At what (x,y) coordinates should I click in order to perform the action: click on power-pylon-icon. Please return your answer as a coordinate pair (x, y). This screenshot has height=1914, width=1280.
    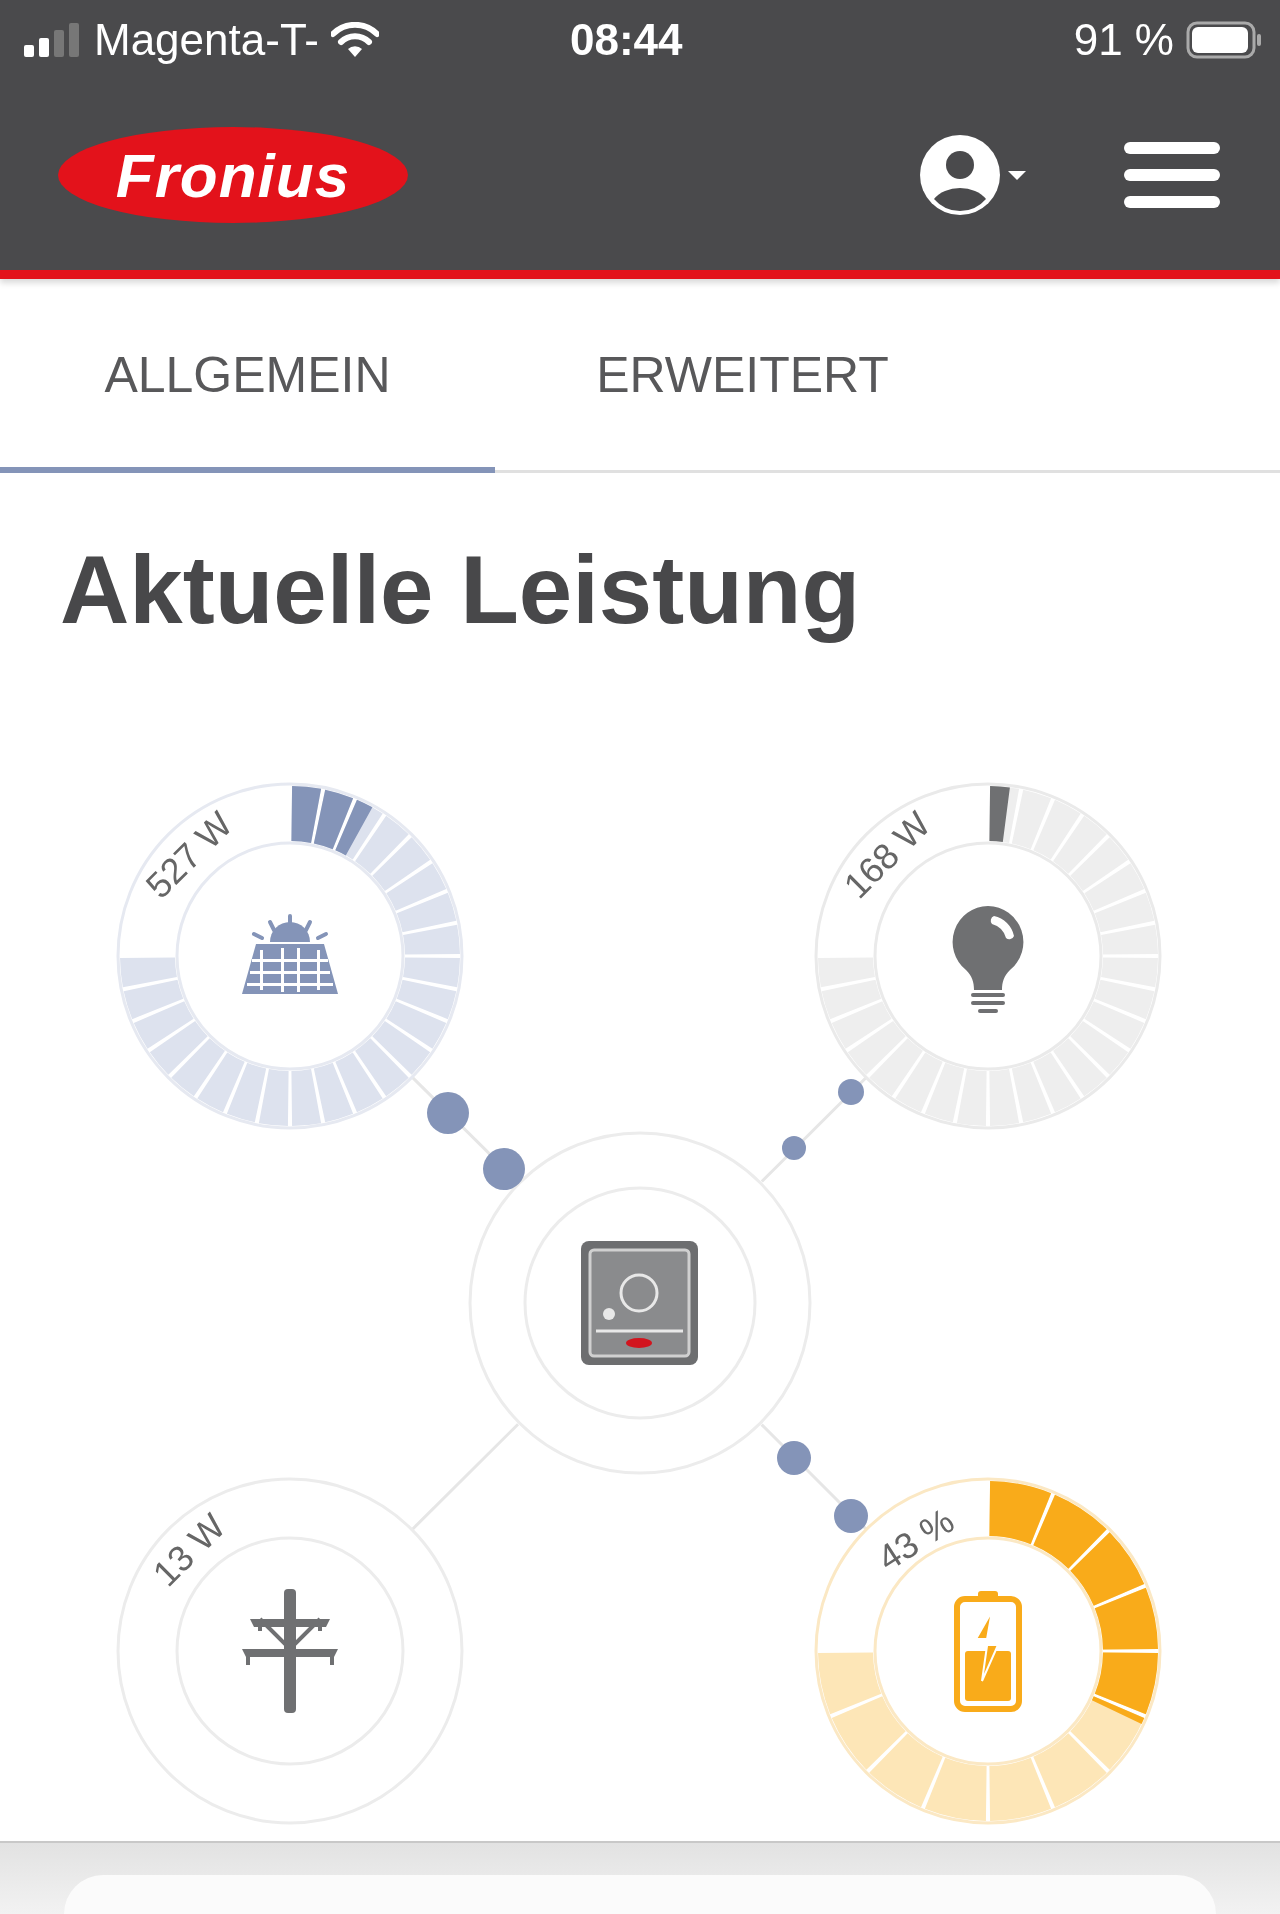
    Looking at the image, I should click on (290, 1651).